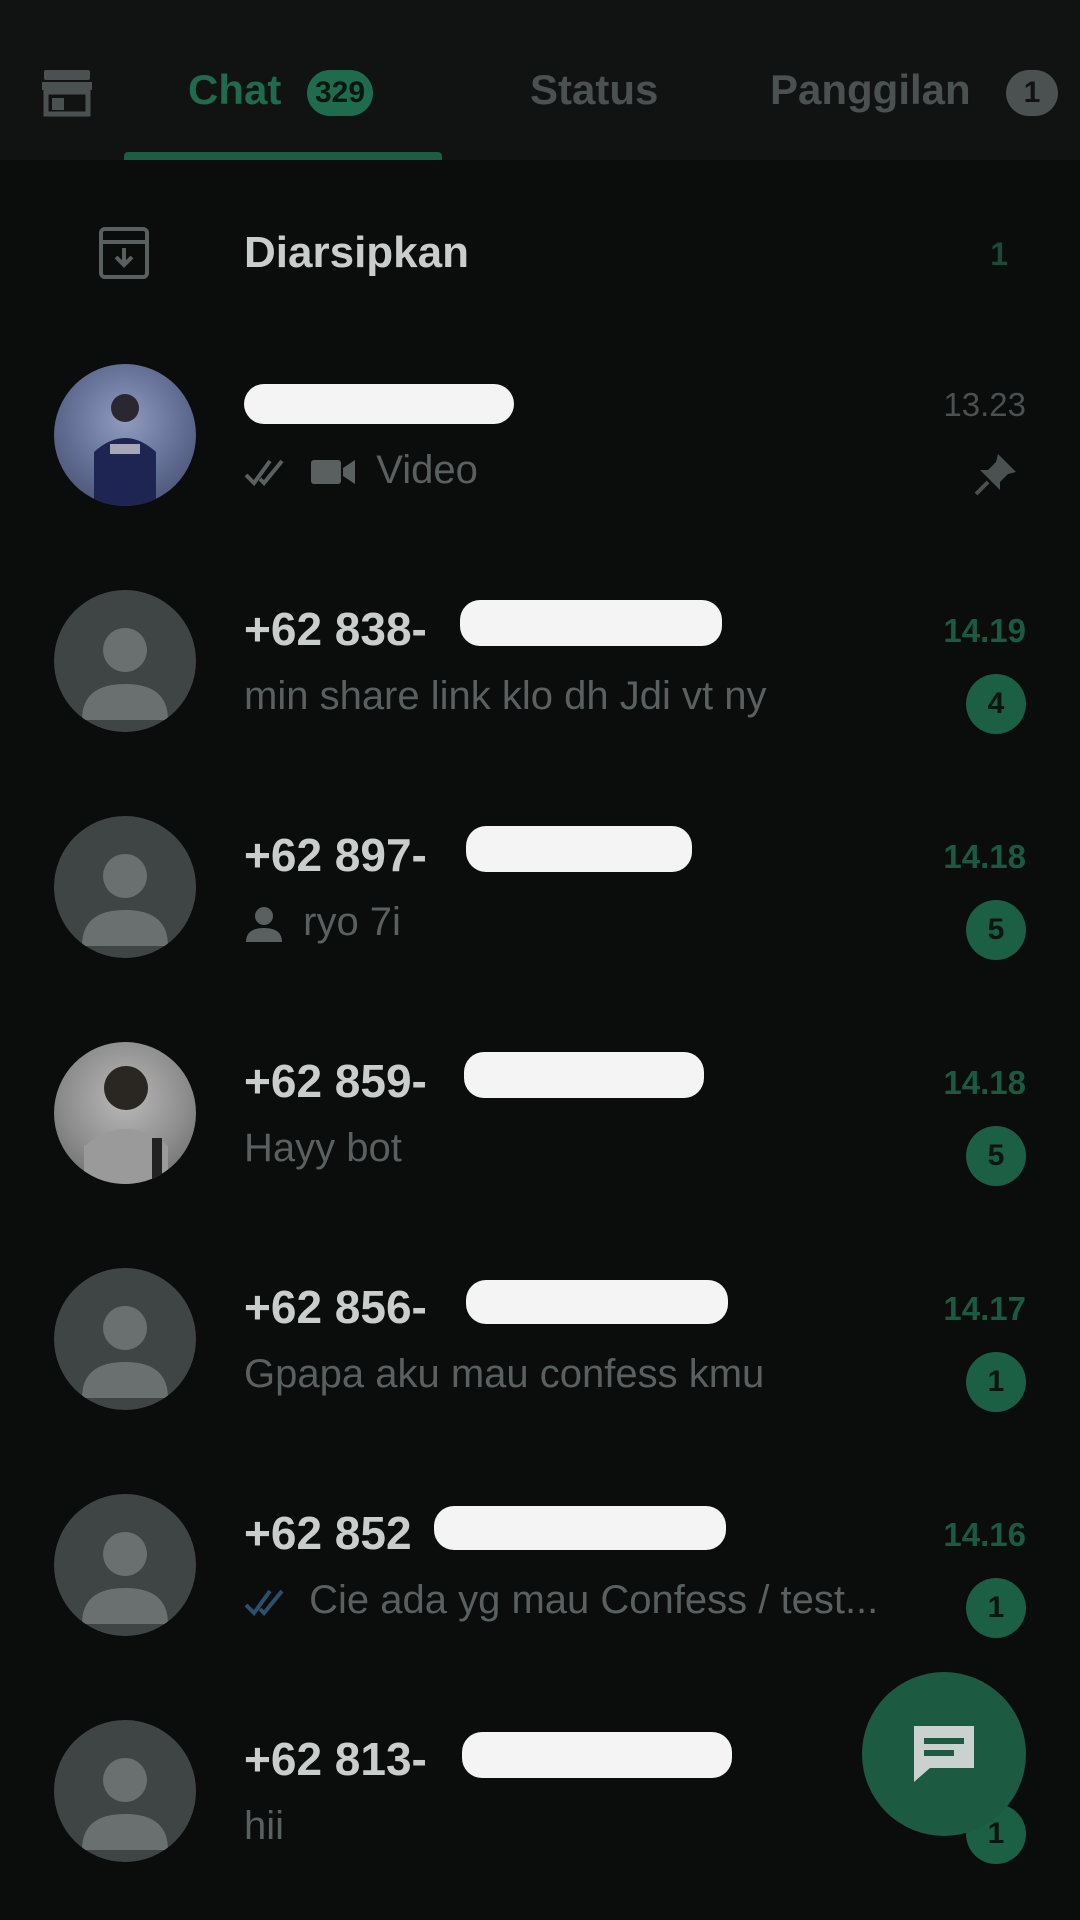  I want to click on new-chat-icon, so click(944, 1754).